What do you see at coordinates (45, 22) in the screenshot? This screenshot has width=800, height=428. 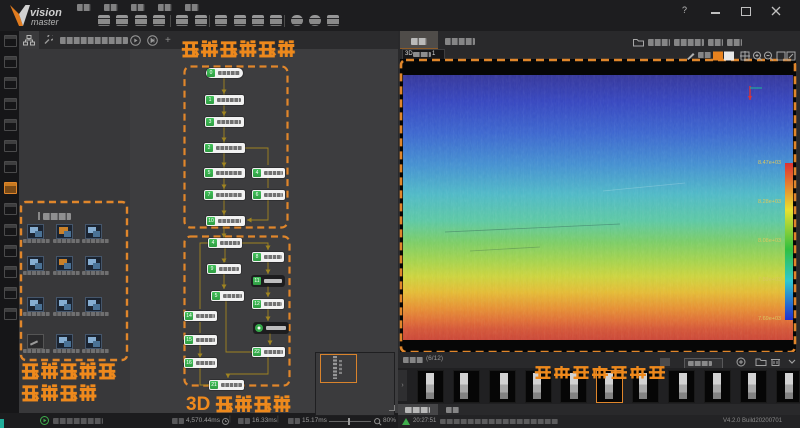 I see `svg-text: master` at bounding box center [45, 22].